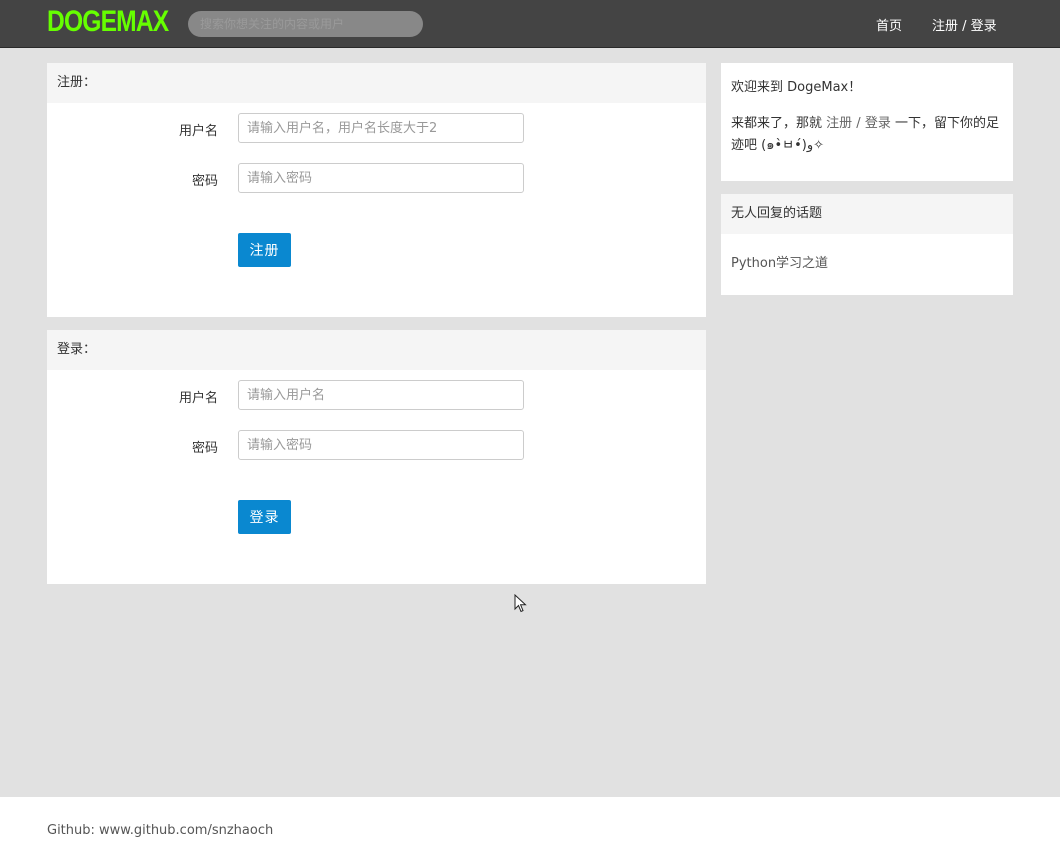 This screenshot has width=1060, height=866. What do you see at coordinates (889, 24) in the screenshot?
I see `nav-home-link: 首页` at bounding box center [889, 24].